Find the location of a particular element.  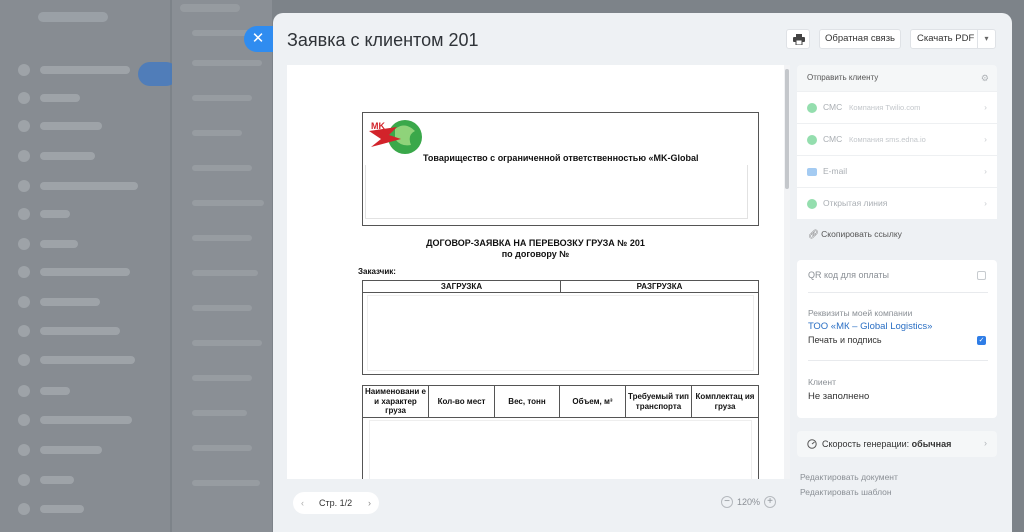

client-value: Не заполнено is located at coordinates (838, 396).